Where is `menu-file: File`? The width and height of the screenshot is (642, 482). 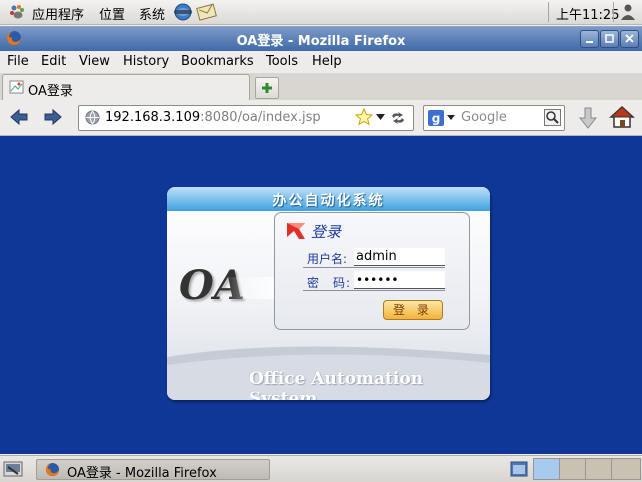 menu-file: File is located at coordinates (18, 61).